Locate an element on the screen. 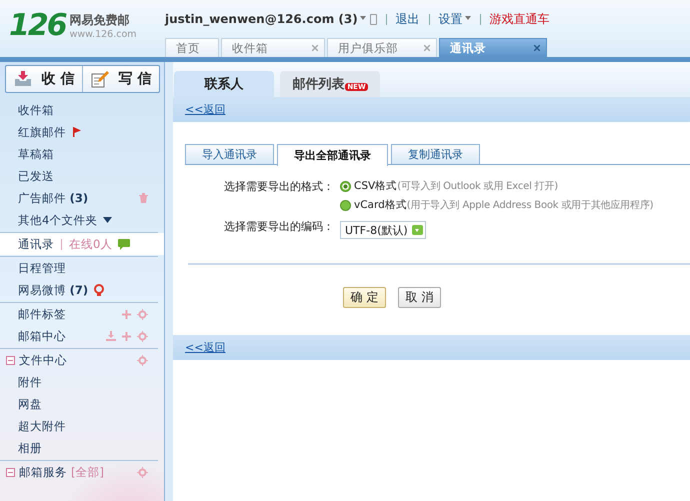 This screenshot has width=690, height=501. inbox-icon is located at coordinates (23, 79).